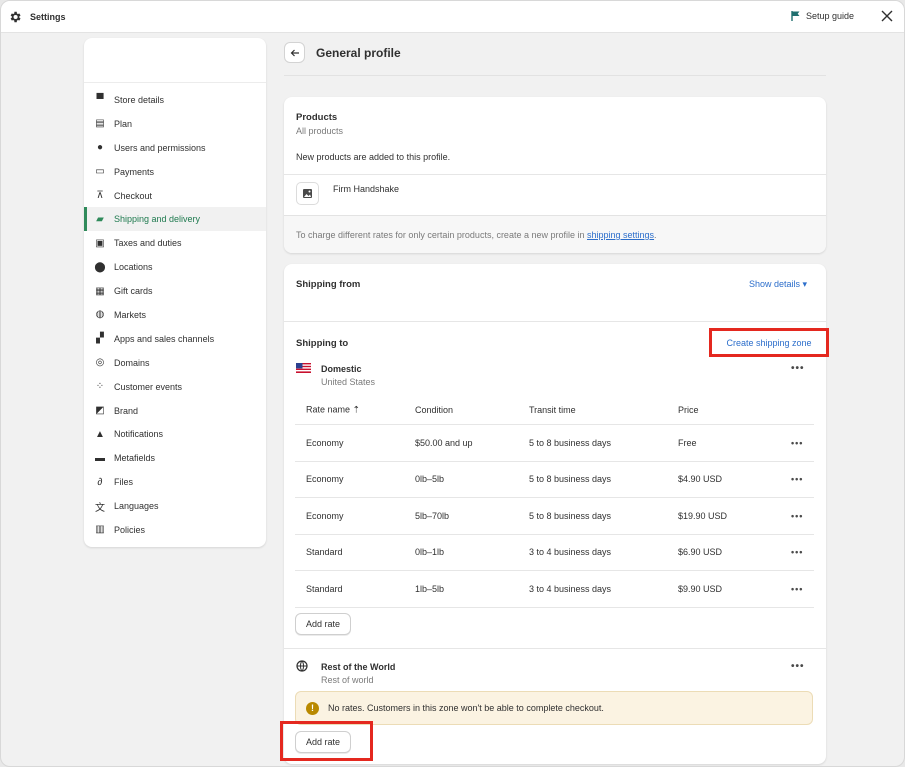 Image resolution: width=905 pixels, height=767 pixels. Describe the element at coordinates (139, 434) in the screenshot. I see `sidebar-item-label: Notifications` at that location.